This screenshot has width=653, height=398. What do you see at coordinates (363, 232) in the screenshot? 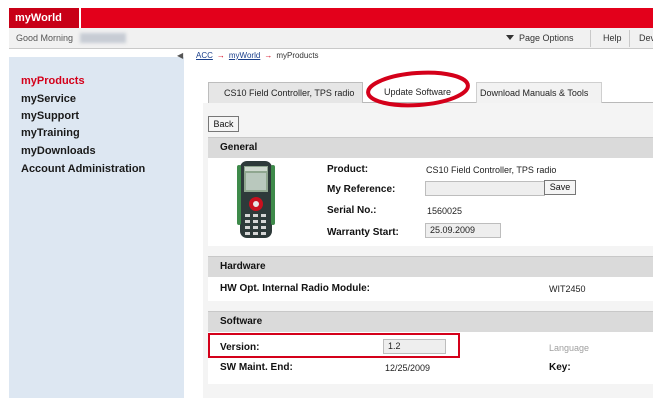
I see `warranty-start-label: Warranty Start:` at bounding box center [363, 232].